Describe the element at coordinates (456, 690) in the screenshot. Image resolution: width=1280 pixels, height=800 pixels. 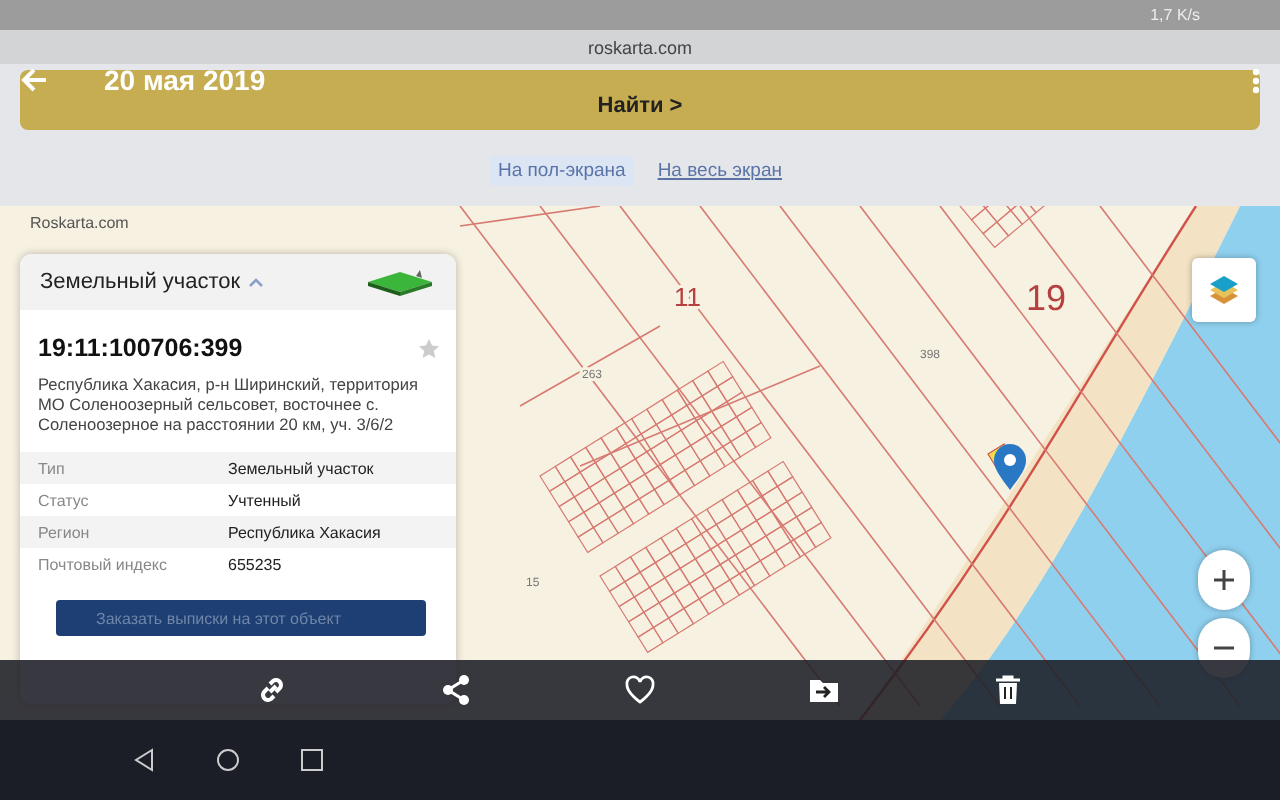
I see `share-icon` at that location.